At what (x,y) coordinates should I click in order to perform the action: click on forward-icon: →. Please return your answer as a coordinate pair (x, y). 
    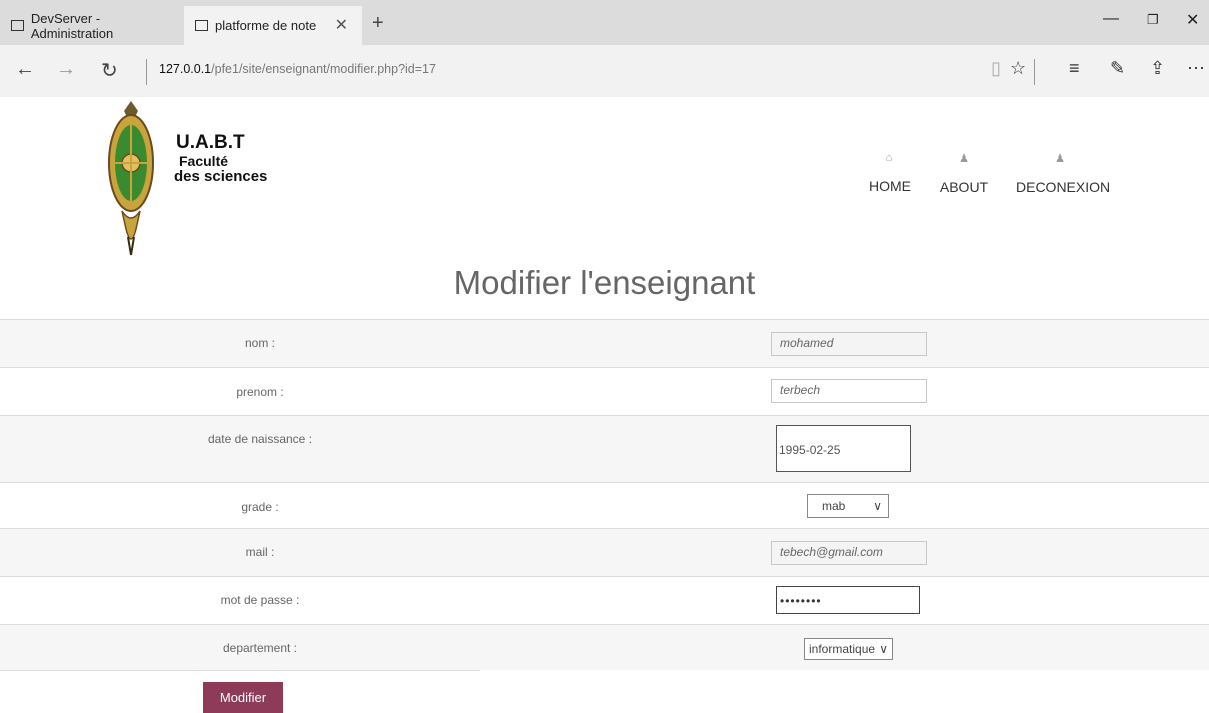
    Looking at the image, I should click on (66, 69).